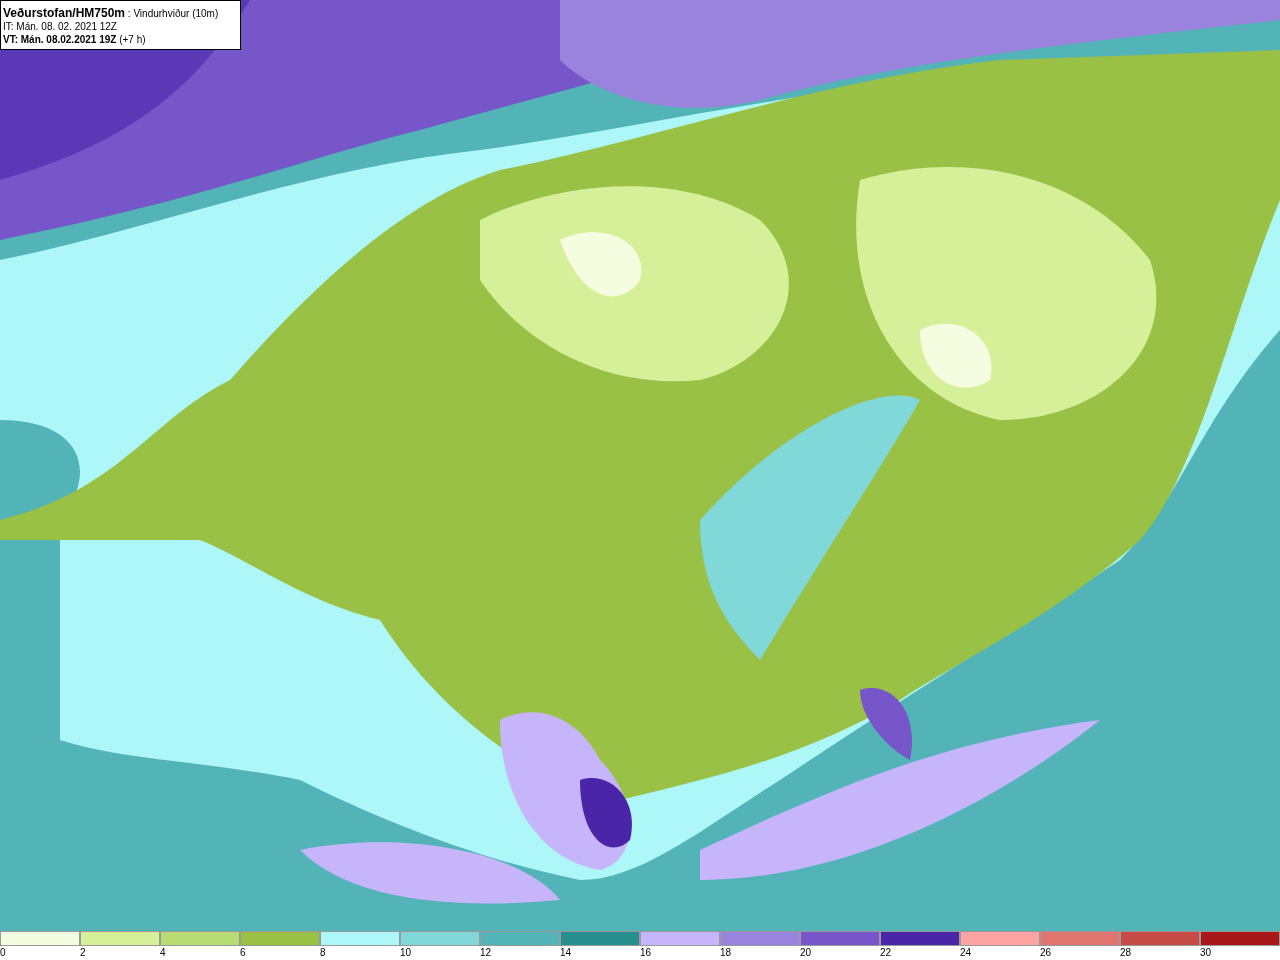 The width and height of the screenshot is (1280, 960). Describe the element at coordinates (1046, 953) in the screenshot. I see `legend-label: 26` at that location.